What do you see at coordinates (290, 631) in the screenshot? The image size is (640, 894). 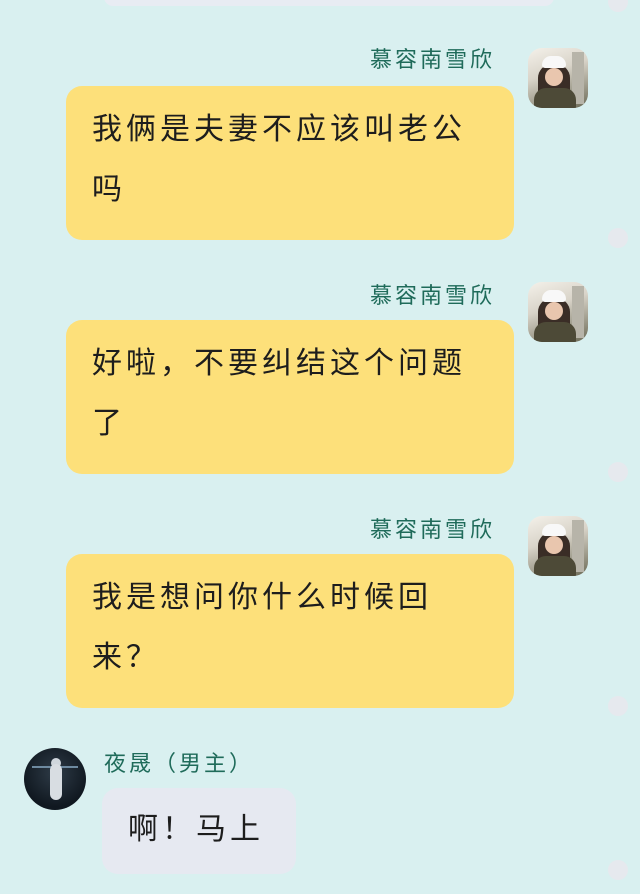 I see `message-bubble: 我是想问你什么时候回 来？` at bounding box center [290, 631].